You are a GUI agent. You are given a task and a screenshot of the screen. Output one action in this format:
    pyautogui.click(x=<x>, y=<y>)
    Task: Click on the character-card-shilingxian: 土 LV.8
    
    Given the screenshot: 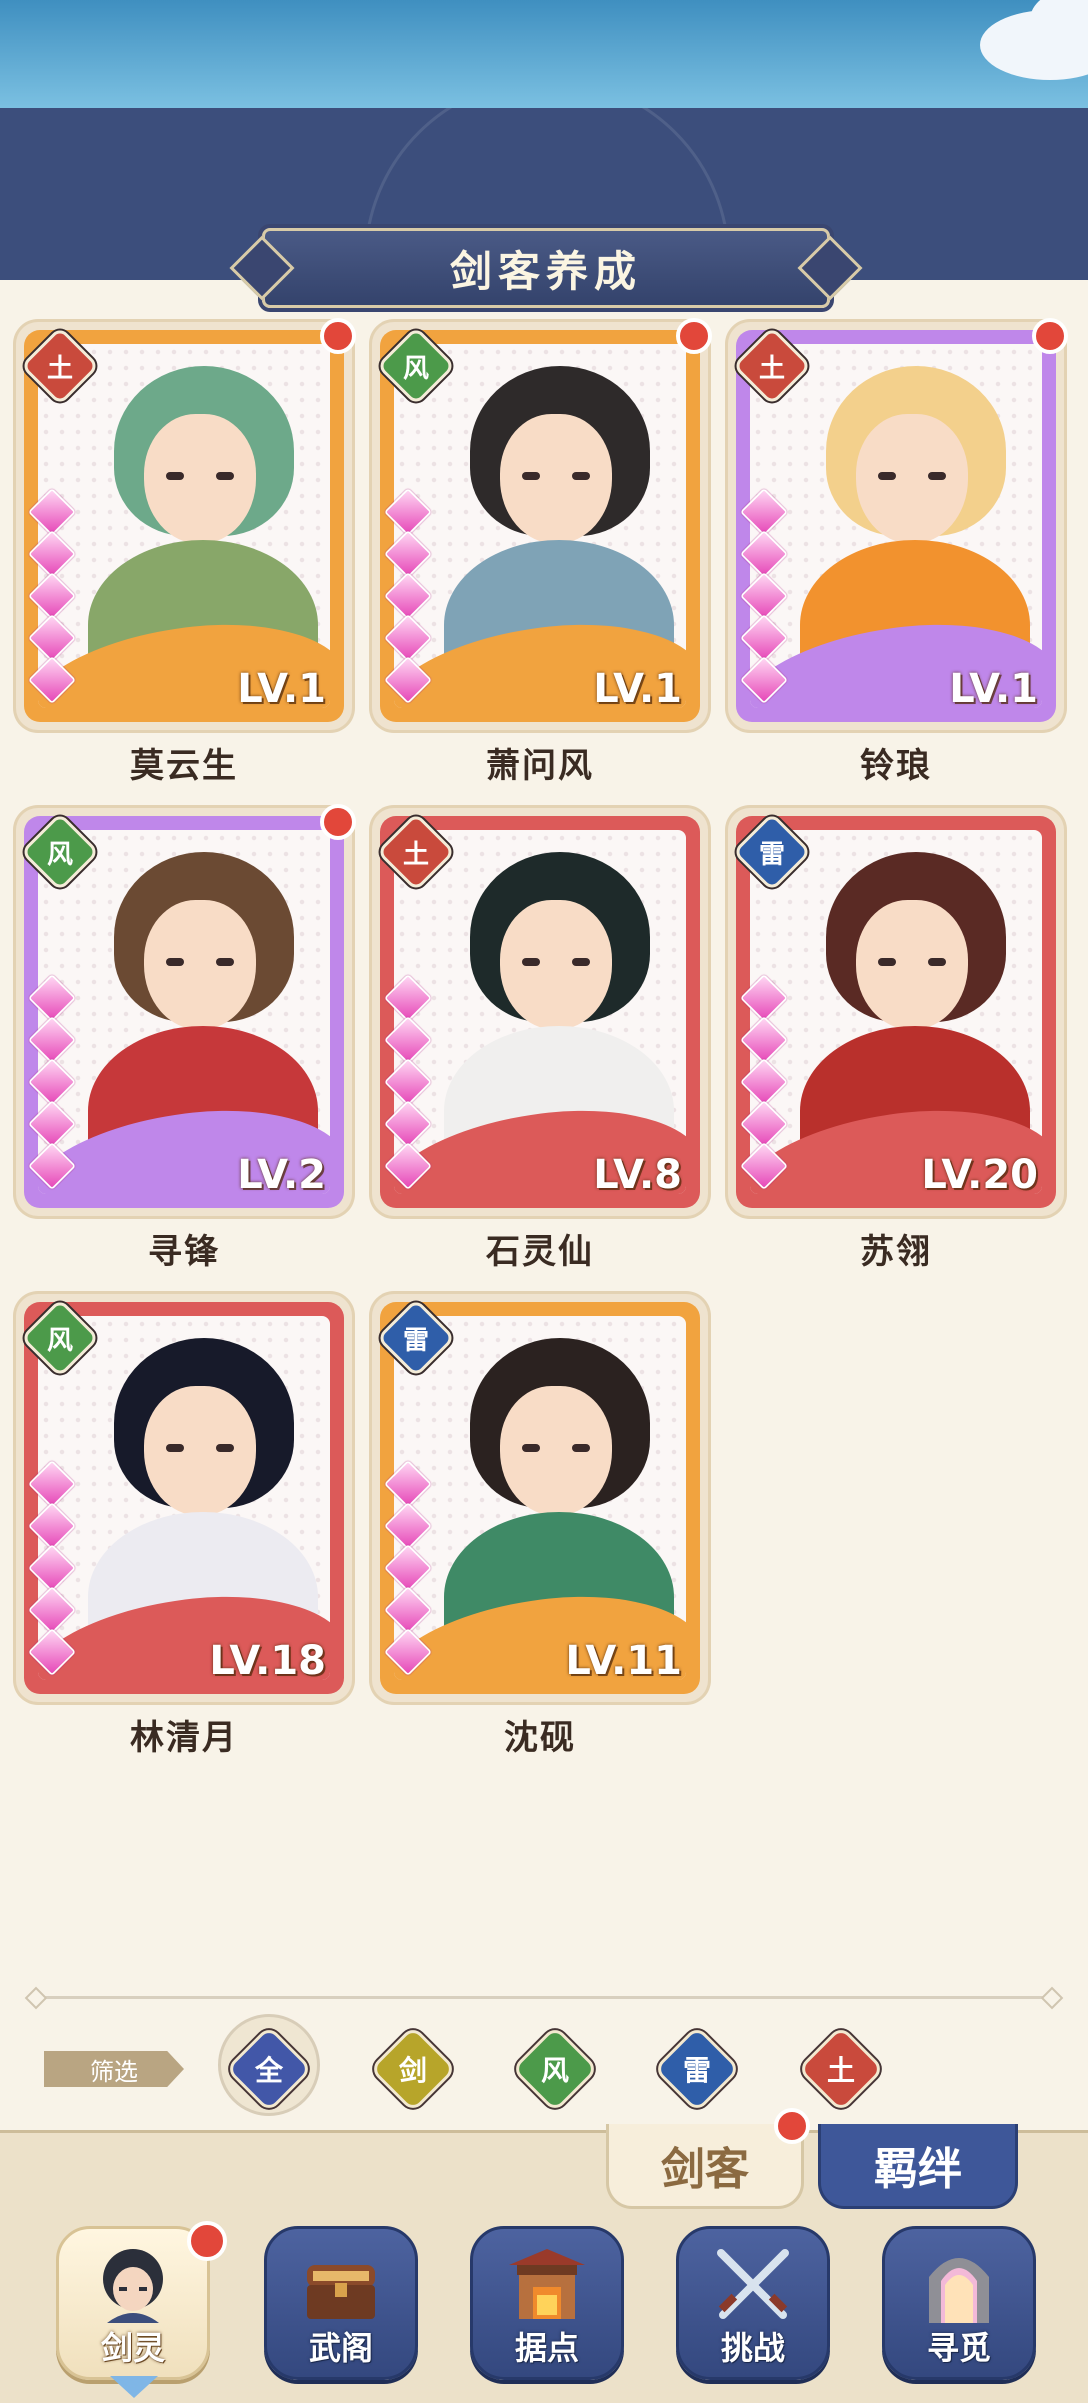 What is the action you would take?
    pyautogui.click(x=540, y=1012)
    